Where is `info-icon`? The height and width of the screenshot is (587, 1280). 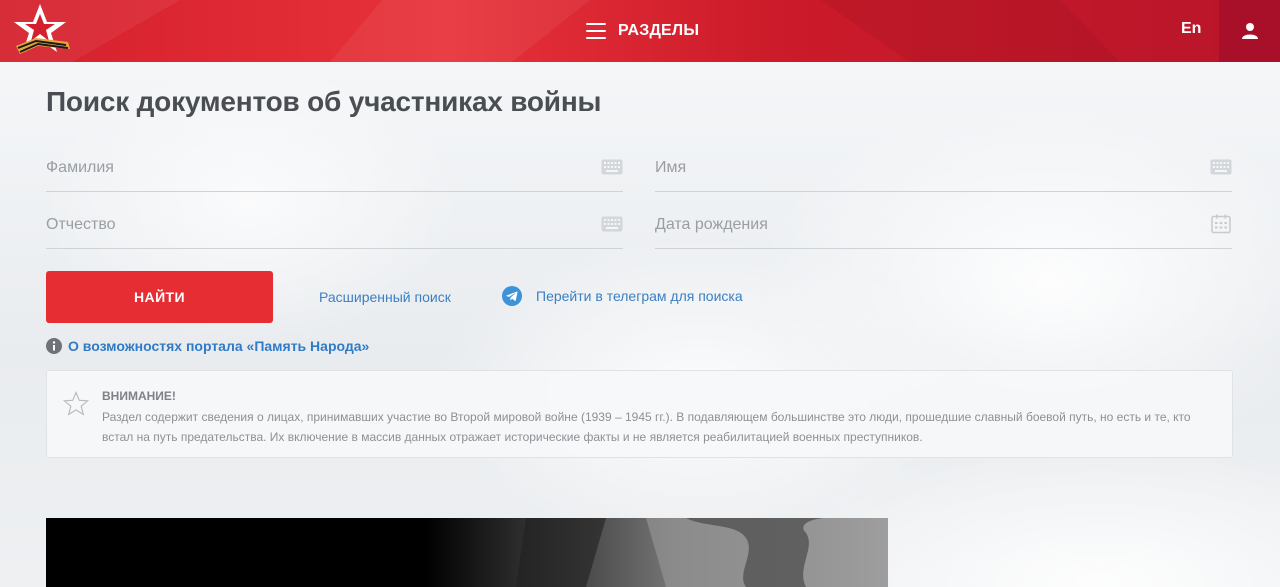
info-icon is located at coordinates (54, 346).